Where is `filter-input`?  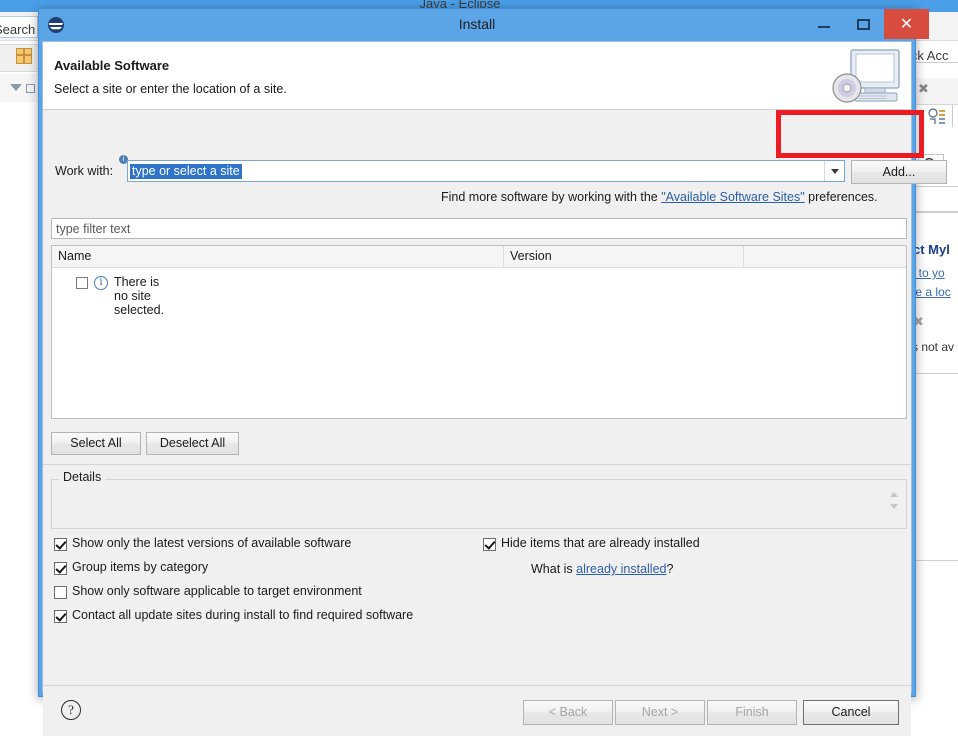
filter-input is located at coordinates (479, 228).